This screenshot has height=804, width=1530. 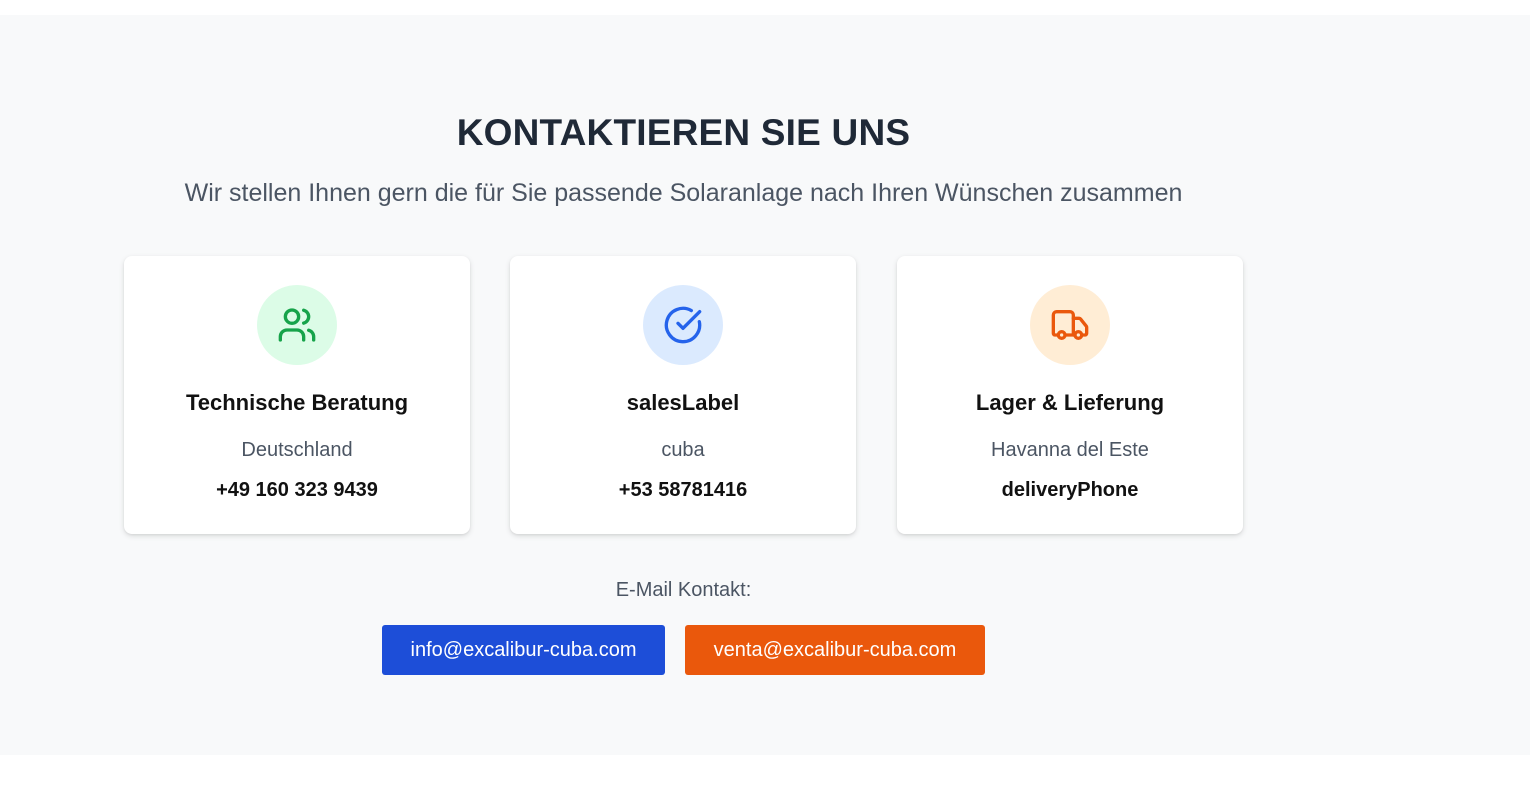 What do you see at coordinates (835, 650) in the screenshot?
I see `email-venta-button: venta@excalibur-cuba.com` at bounding box center [835, 650].